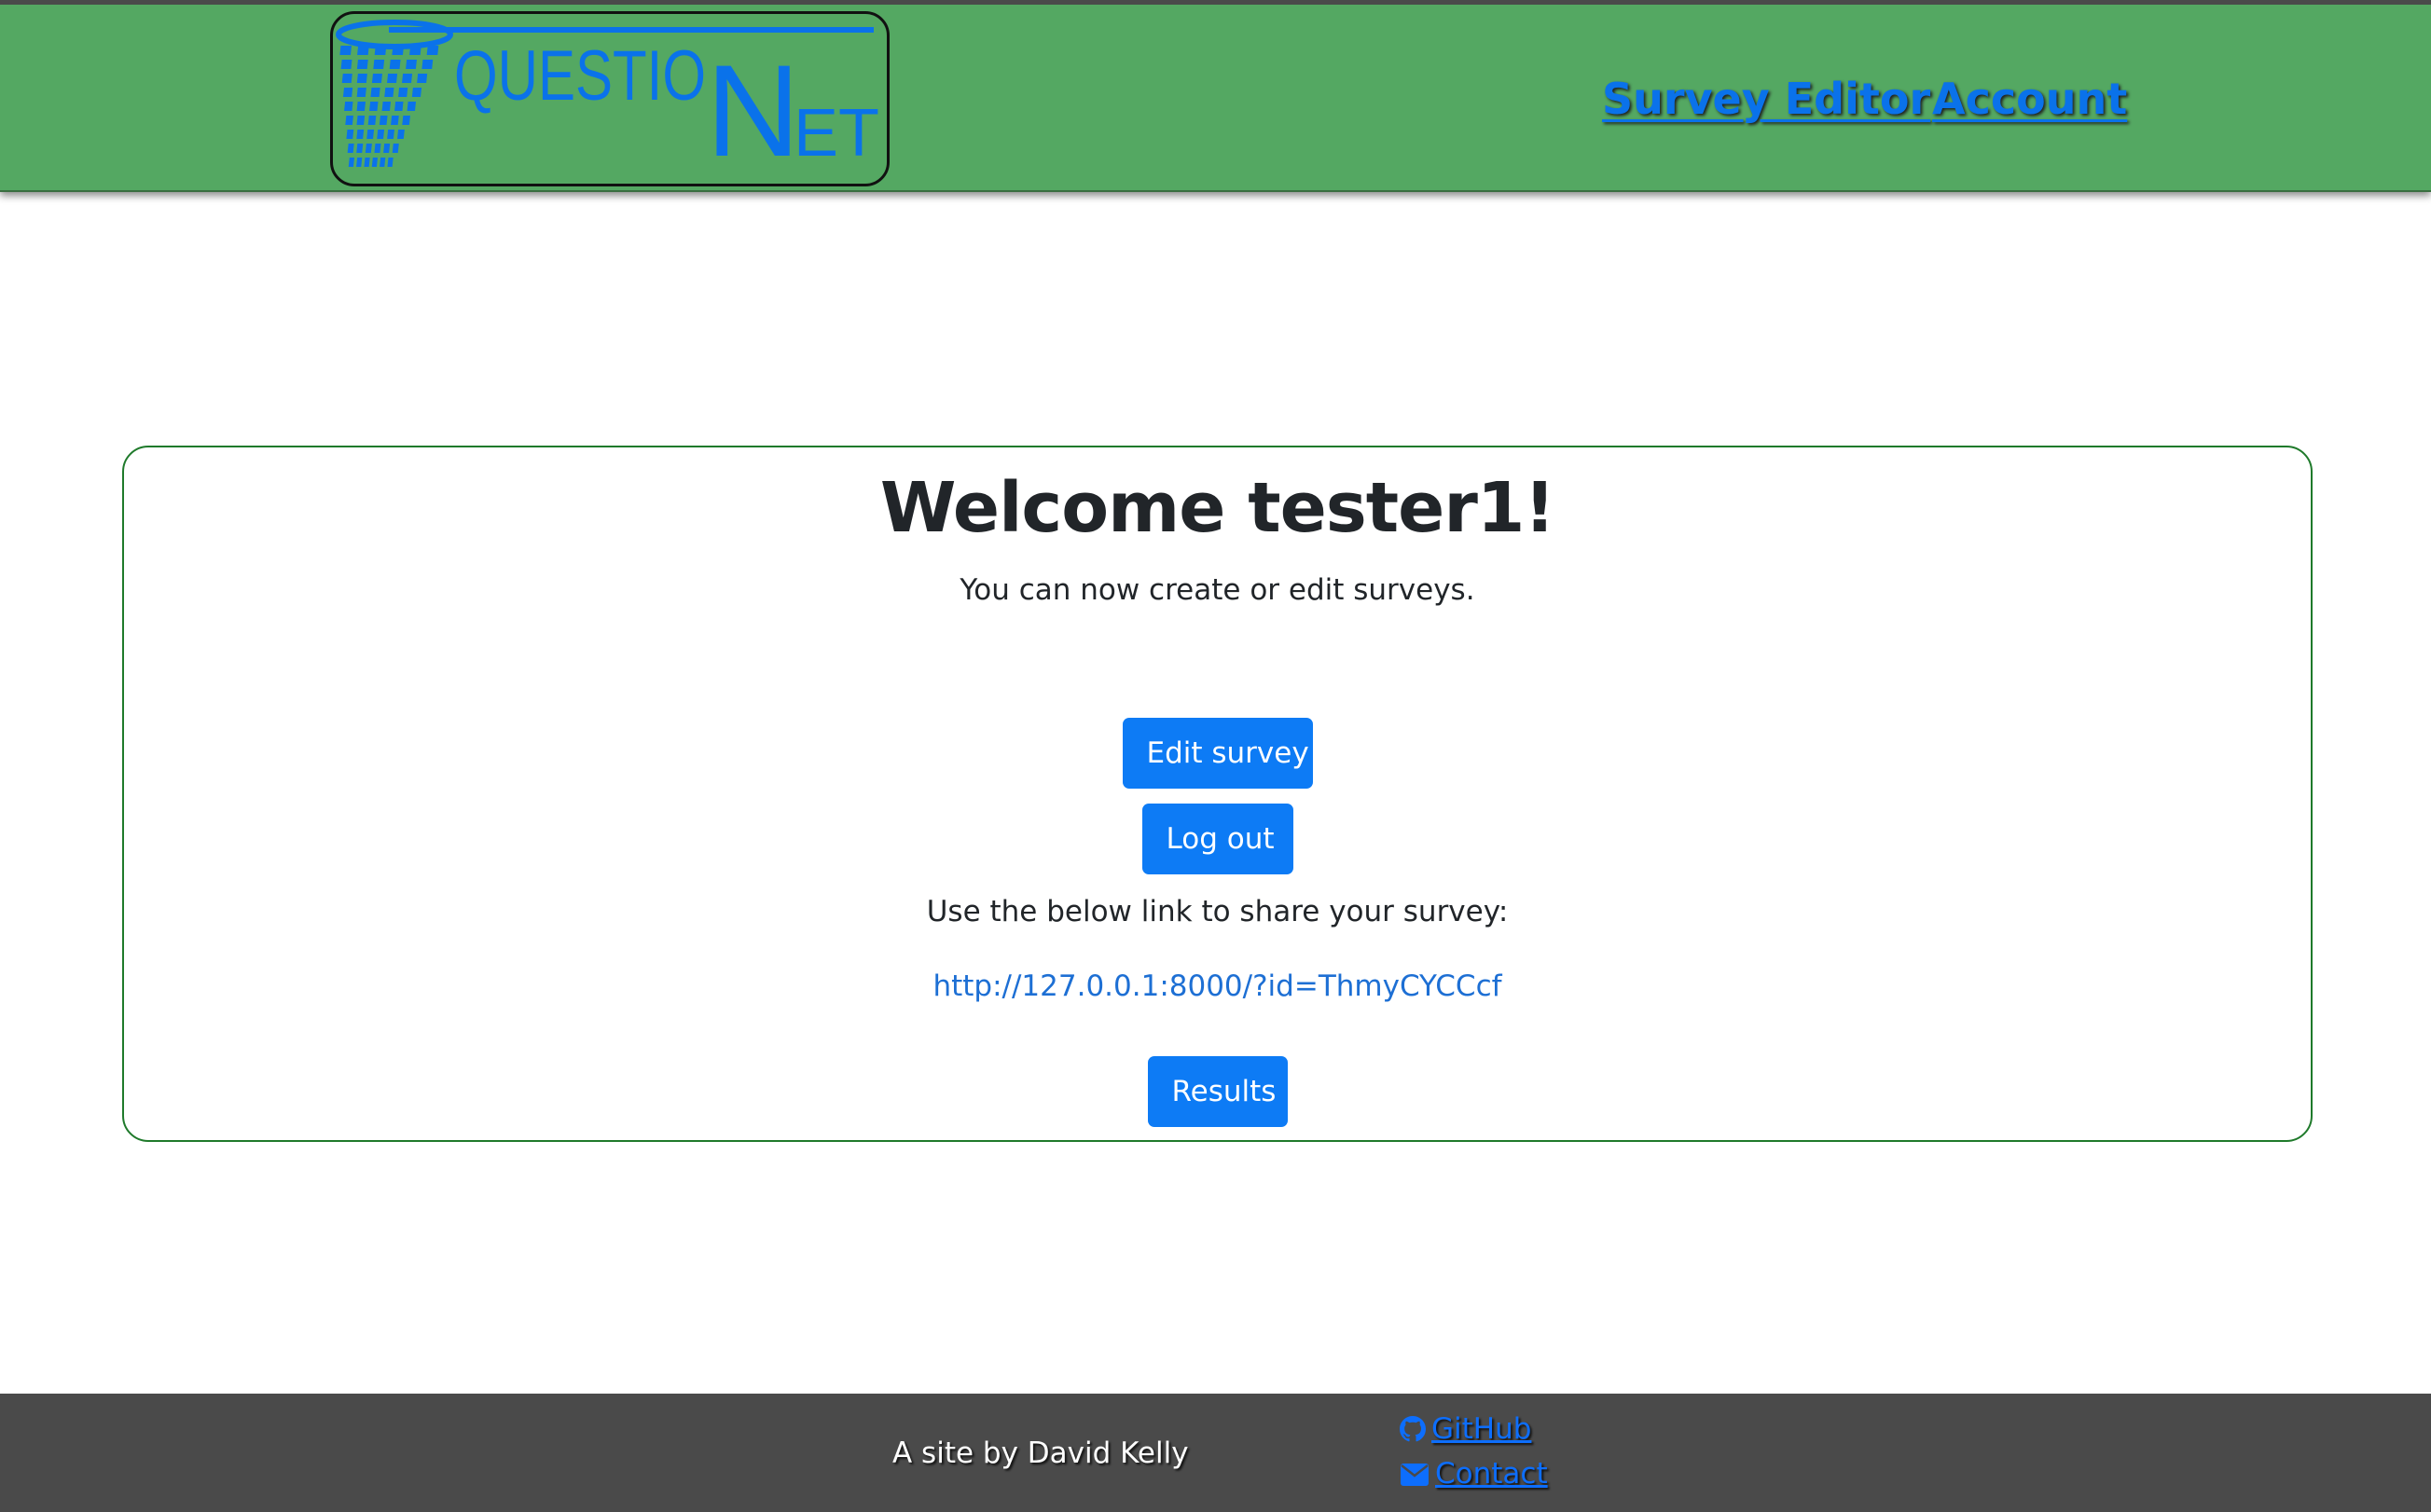 This screenshot has height=1512, width=2431. I want to click on nav-account: Account, so click(2030, 99).